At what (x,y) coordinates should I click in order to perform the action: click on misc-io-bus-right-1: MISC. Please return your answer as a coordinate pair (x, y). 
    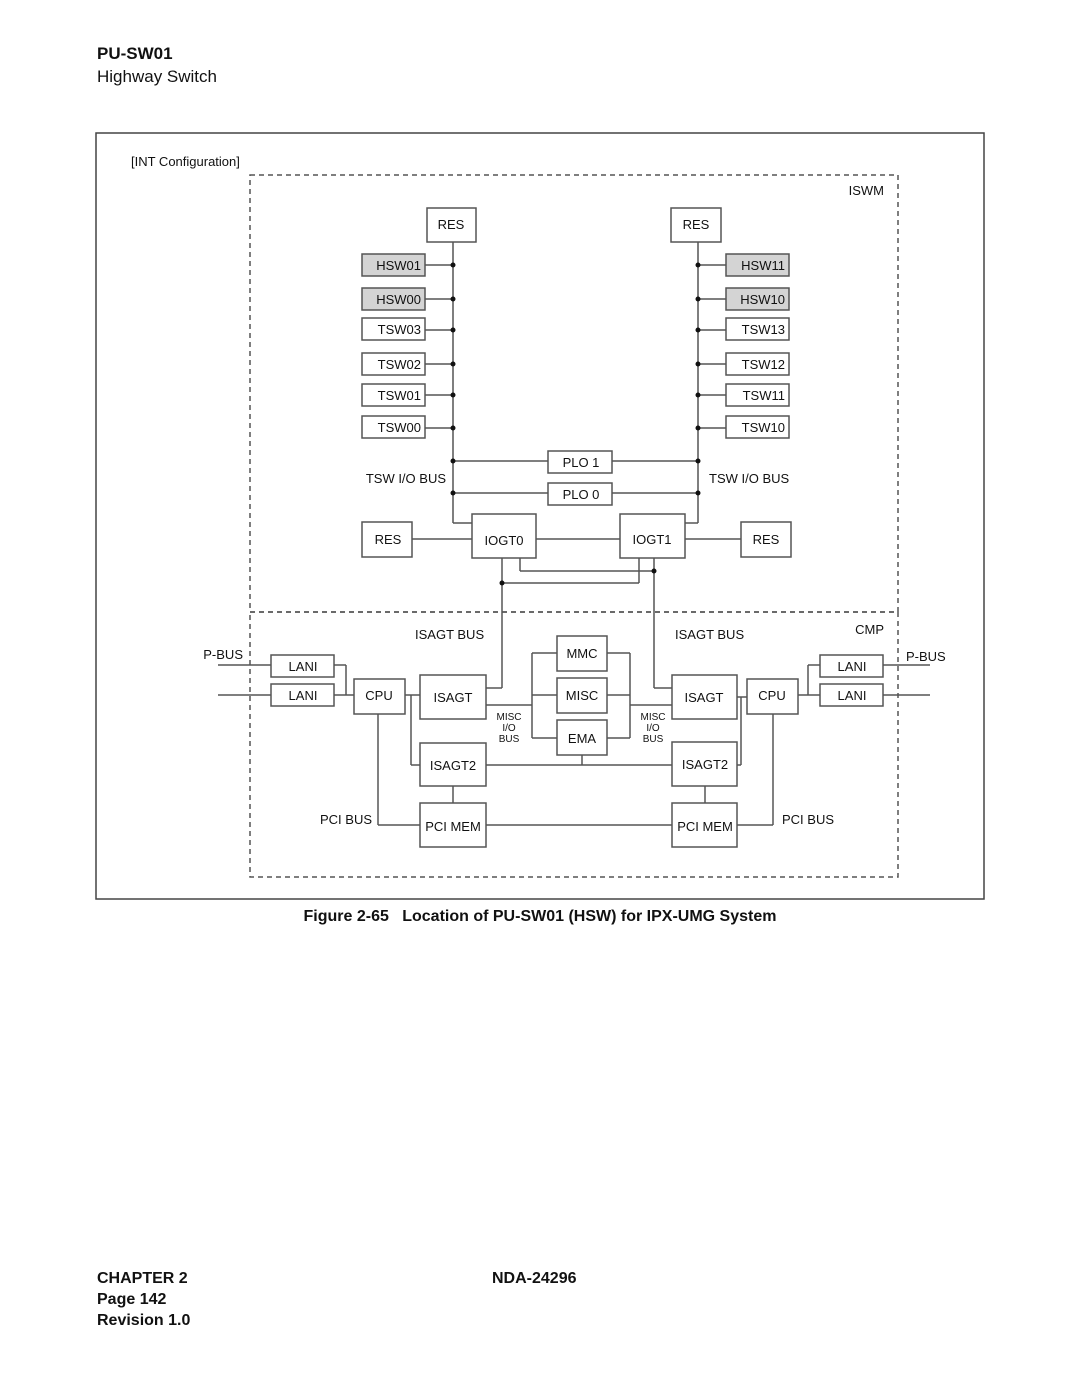
    Looking at the image, I should click on (653, 717).